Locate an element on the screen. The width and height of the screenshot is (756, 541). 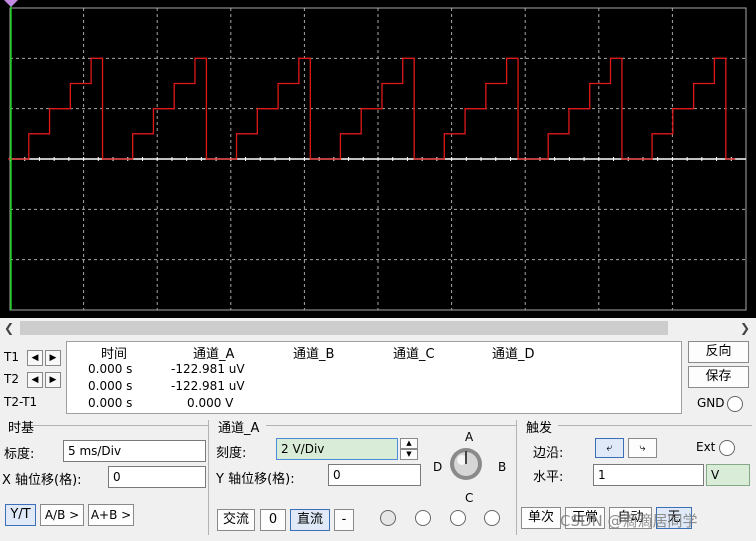
level-label: 水平: is located at coordinates (548, 477).